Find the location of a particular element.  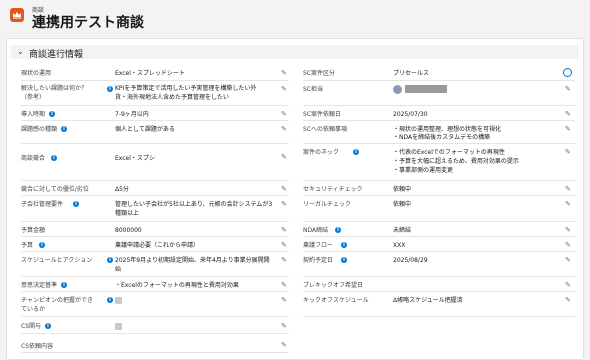

field-row: 予算金額 8000000 ✎ is located at coordinates (155, 230).